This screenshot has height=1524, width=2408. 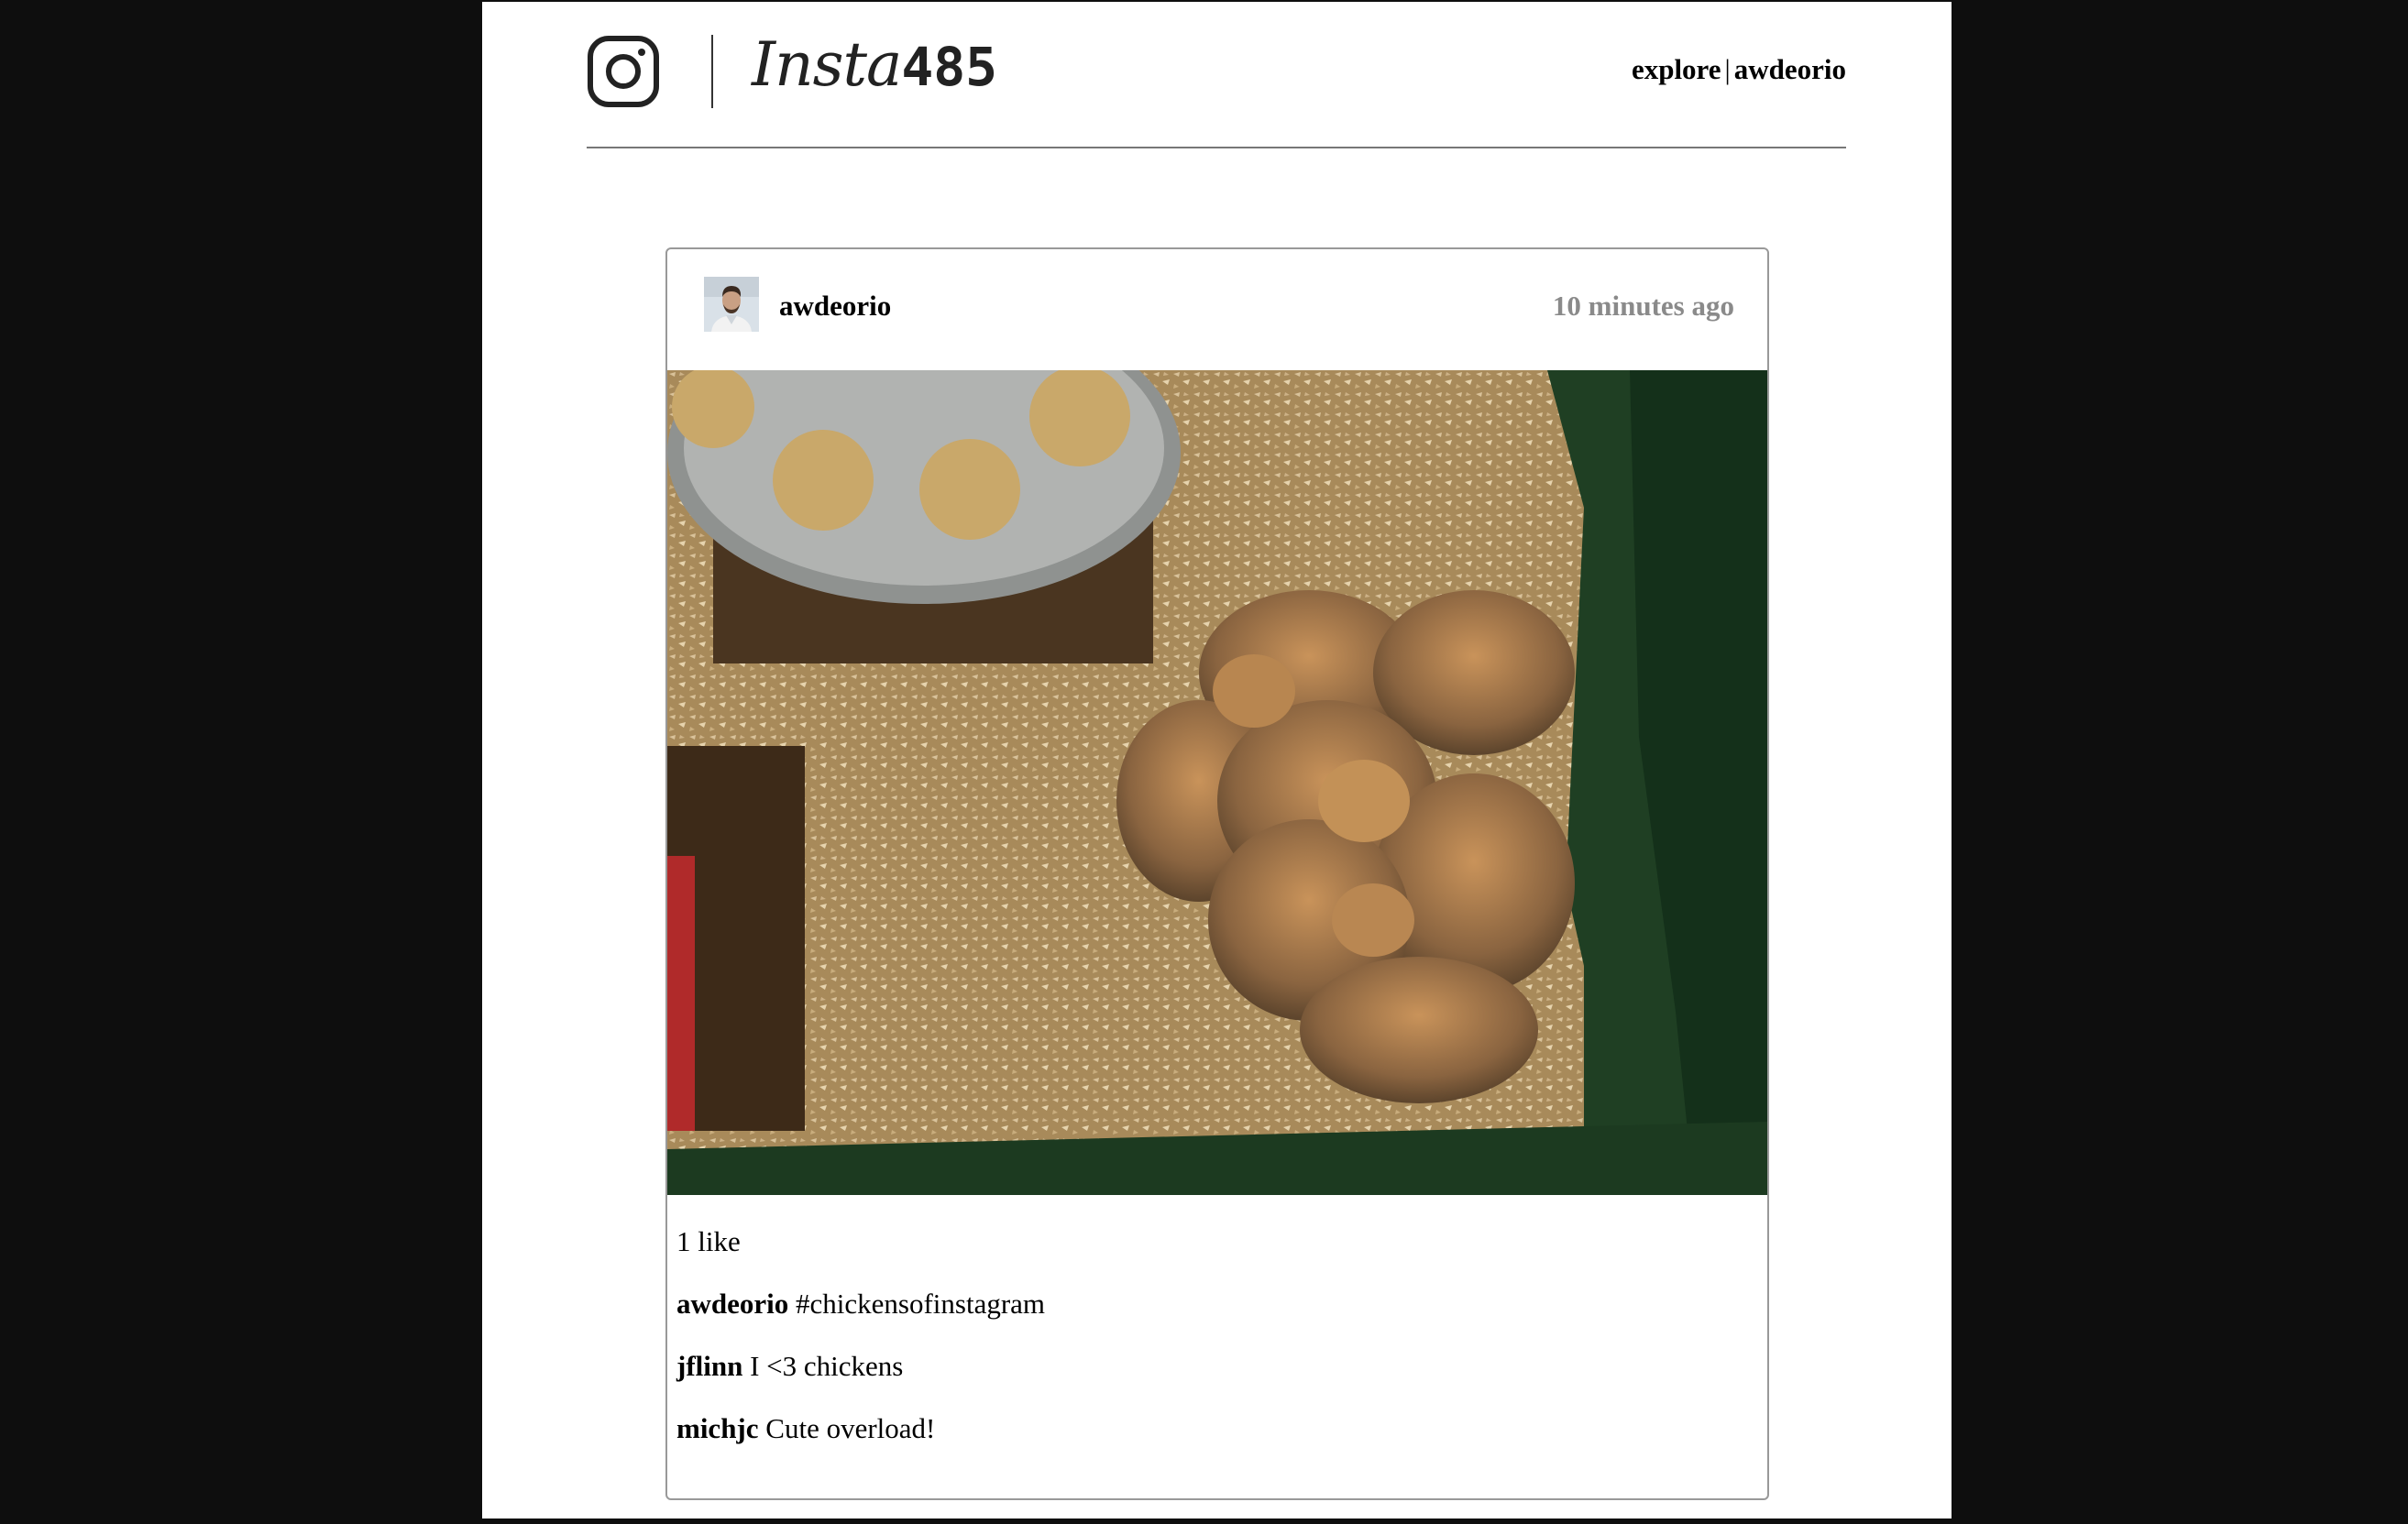 I want to click on wordmark-script: Insta, so click(x=827, y=64).